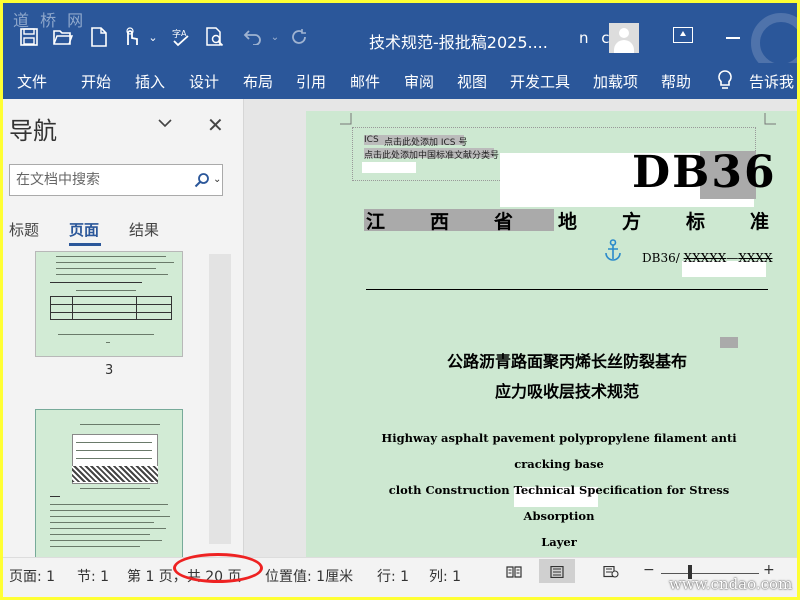  Describe the element at coordinates (150, 81) in the screenshot. I see `tab-insert: 插入` at that location.